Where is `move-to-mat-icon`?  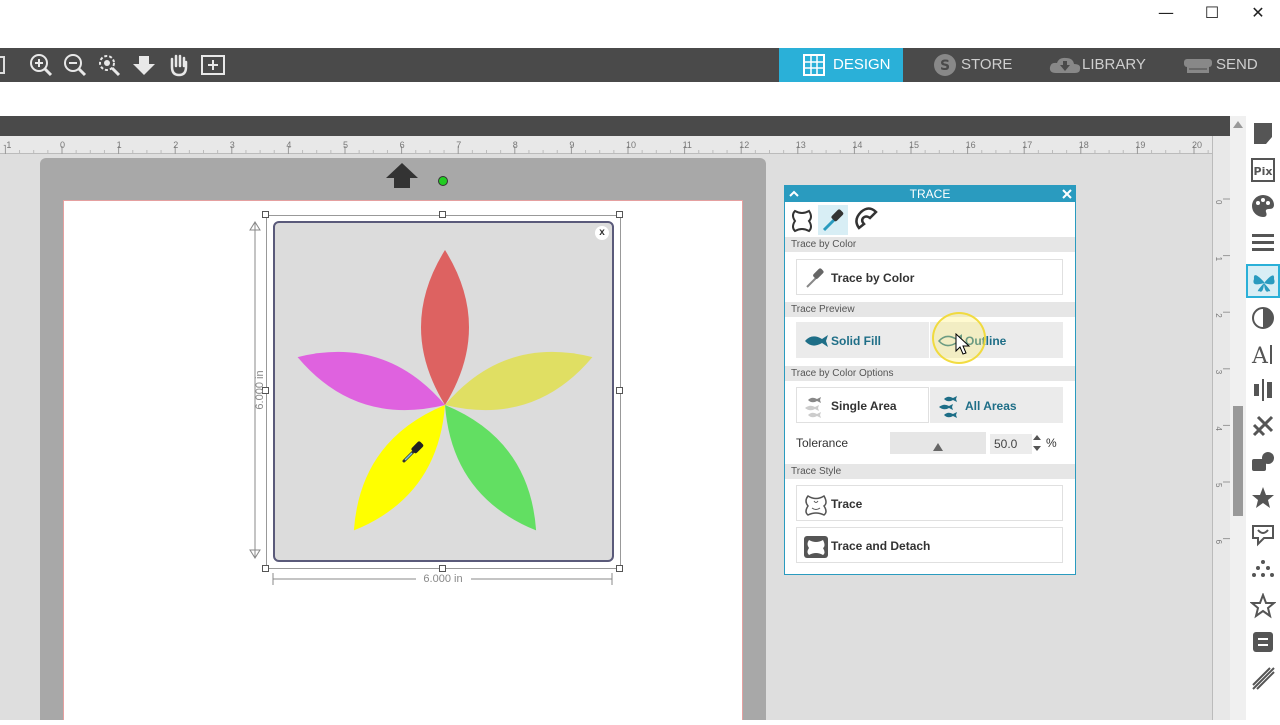 move-to-mat-icon is located at coordinates (402, 175).